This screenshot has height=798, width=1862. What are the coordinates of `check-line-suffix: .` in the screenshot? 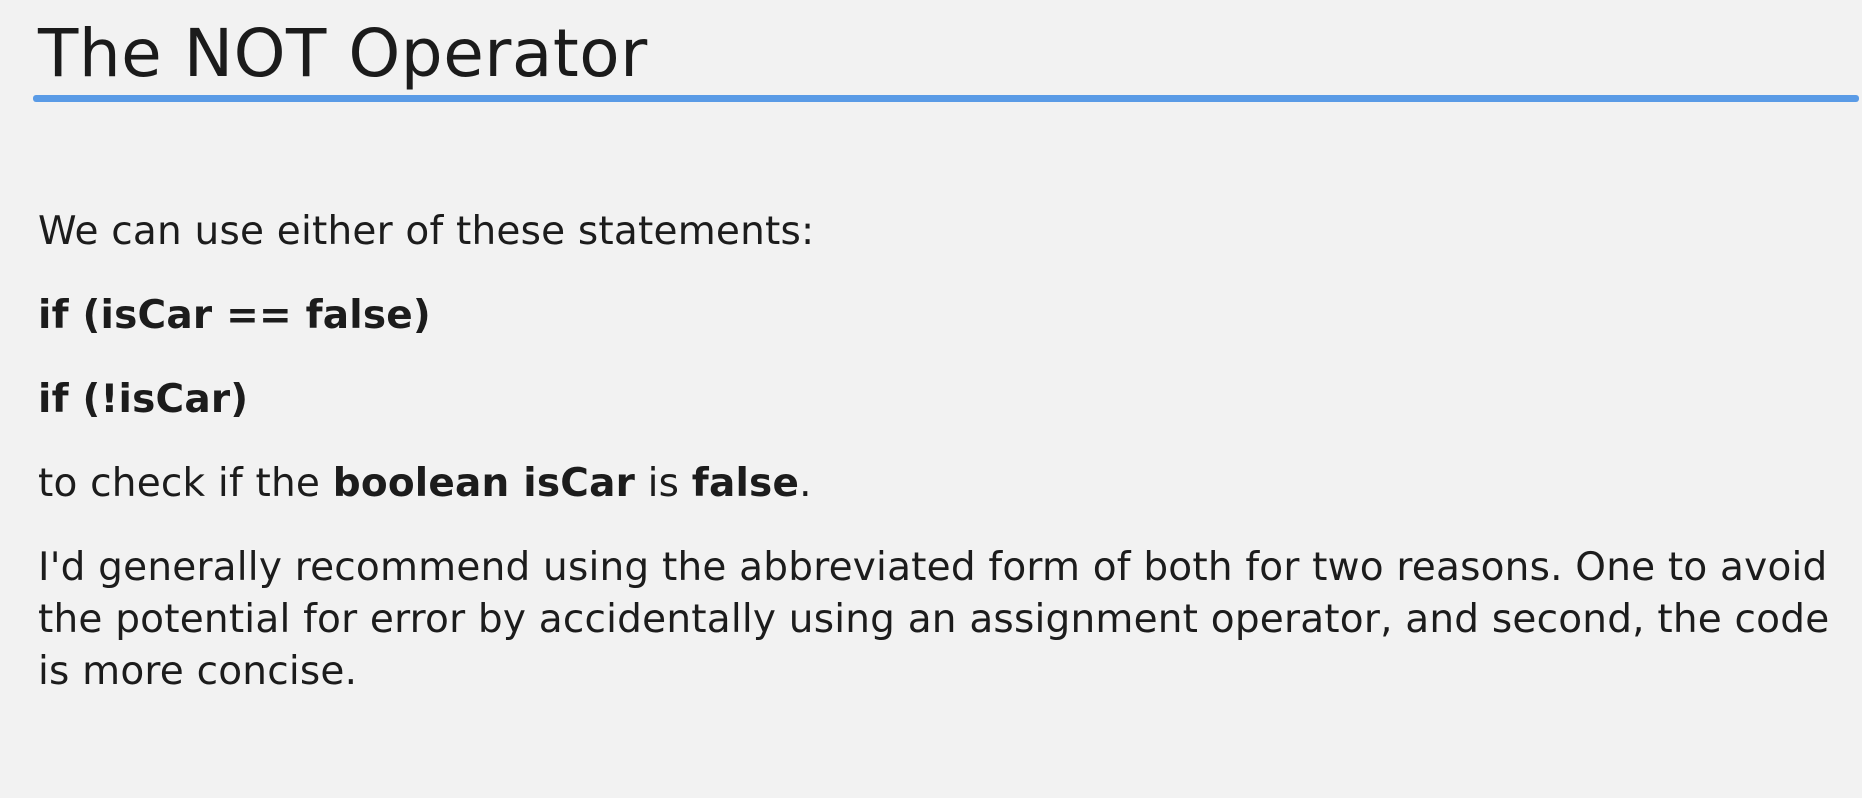 It's located at (805, 483).